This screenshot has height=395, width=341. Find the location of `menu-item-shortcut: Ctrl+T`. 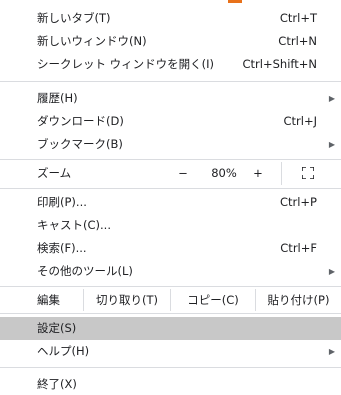

menu-item-shortcut: Ctrl+T is located at coordinates (298, 18).